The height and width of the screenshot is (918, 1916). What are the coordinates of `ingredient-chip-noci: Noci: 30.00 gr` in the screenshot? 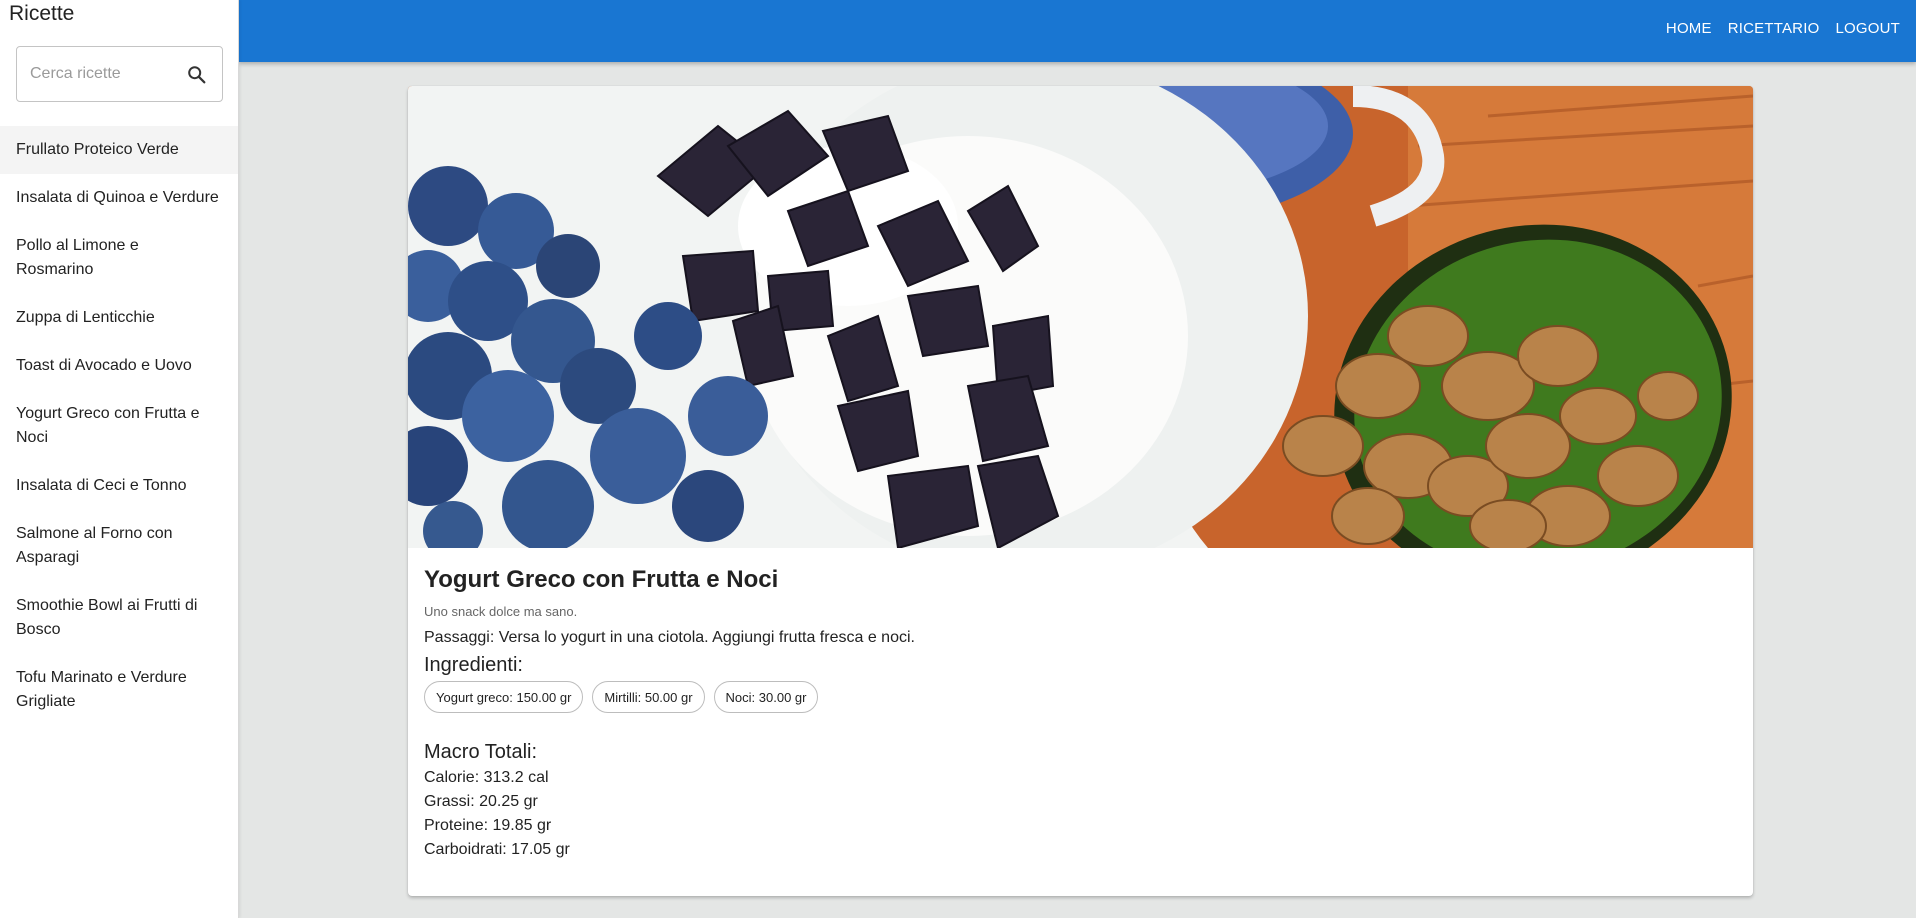 It's located at (766, 697).